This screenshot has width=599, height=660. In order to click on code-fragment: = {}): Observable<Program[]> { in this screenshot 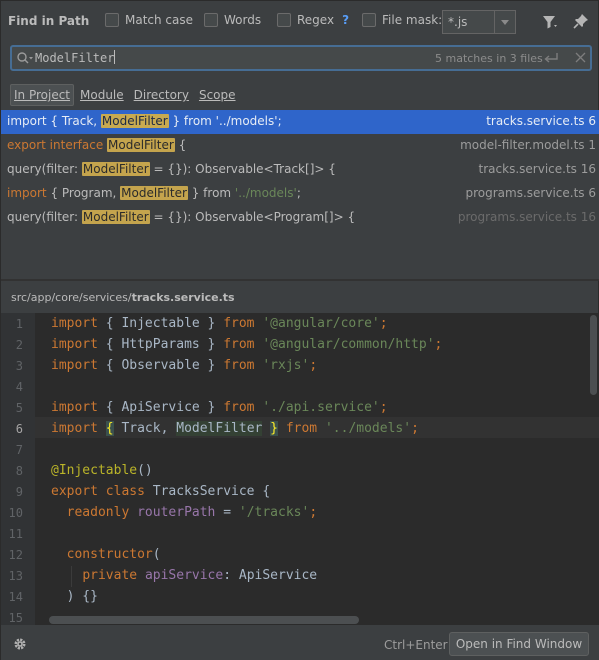, I will do `click(252, 217)`.